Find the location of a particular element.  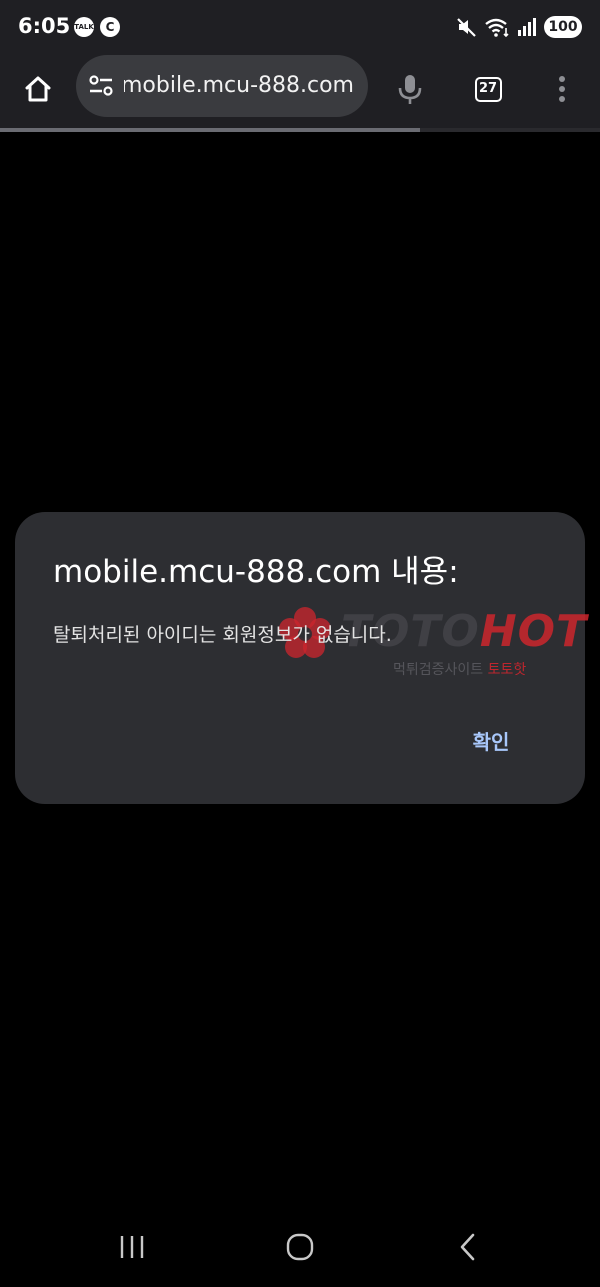

mute-icon is located at coordinates (466, 27).